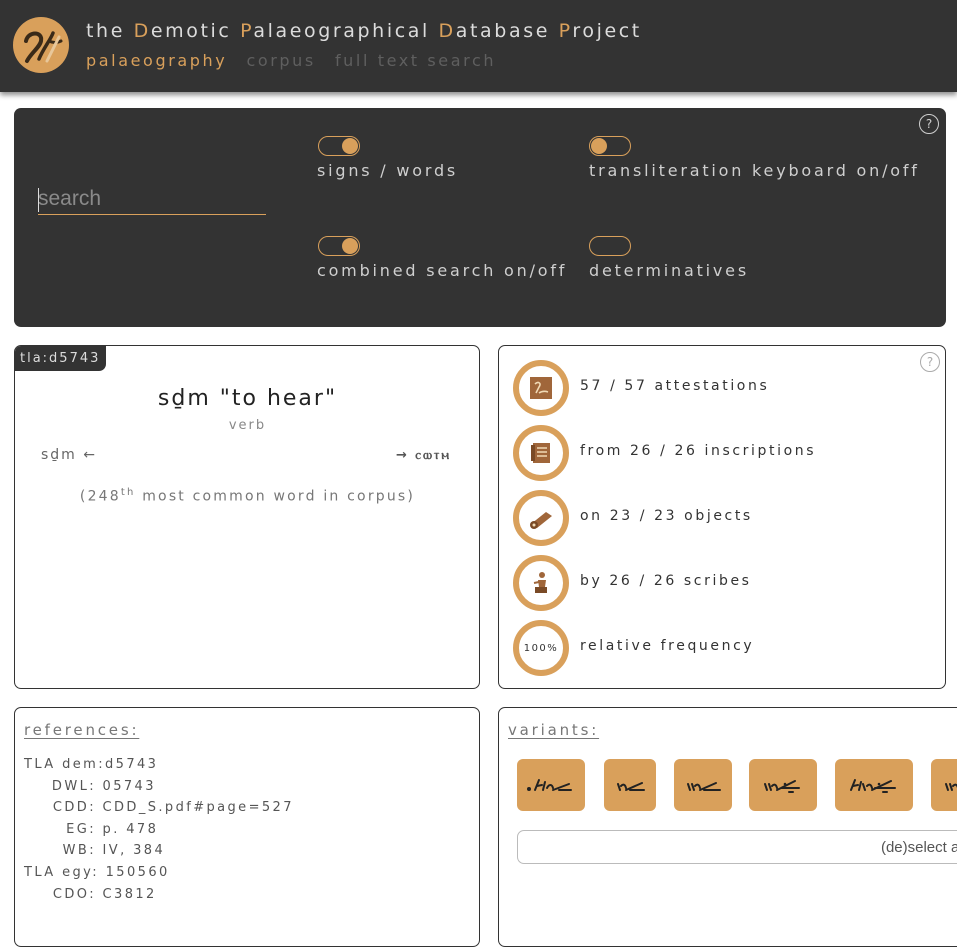 Image resolution: width=957 pixels, height=947 pixels. Describe the element at coordinates (346, 31) in the screenshot. I see `title-text: alaeographical` at that location.